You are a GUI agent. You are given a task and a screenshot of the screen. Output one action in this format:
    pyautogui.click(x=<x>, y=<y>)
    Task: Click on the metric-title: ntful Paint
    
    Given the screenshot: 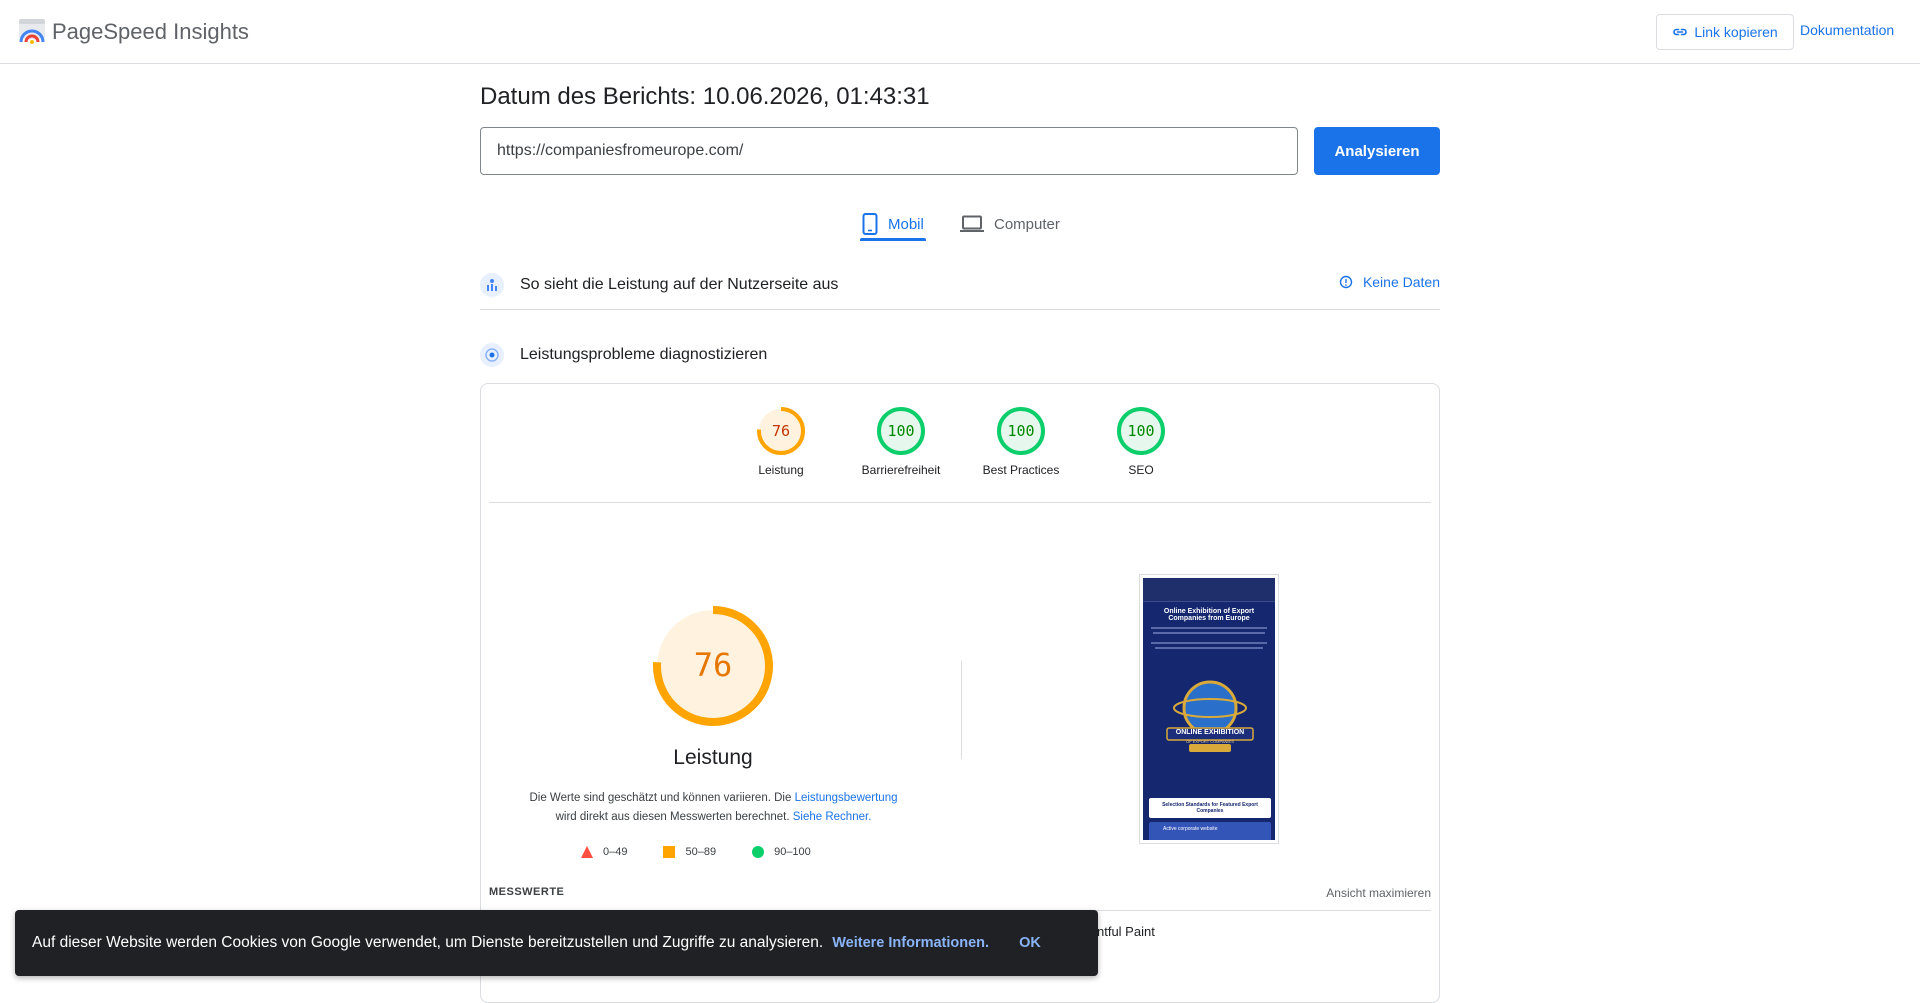 What is the action you would take?
    pyautogui.click(x=1126, y=931)
    